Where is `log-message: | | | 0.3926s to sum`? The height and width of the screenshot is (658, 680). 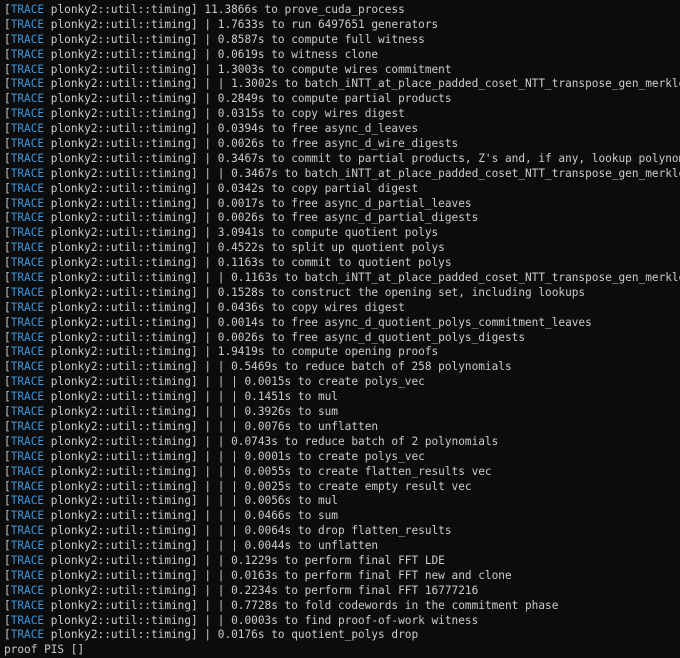
log-message: | | | 0.3926s to sum is located at coordinates (271, 412).